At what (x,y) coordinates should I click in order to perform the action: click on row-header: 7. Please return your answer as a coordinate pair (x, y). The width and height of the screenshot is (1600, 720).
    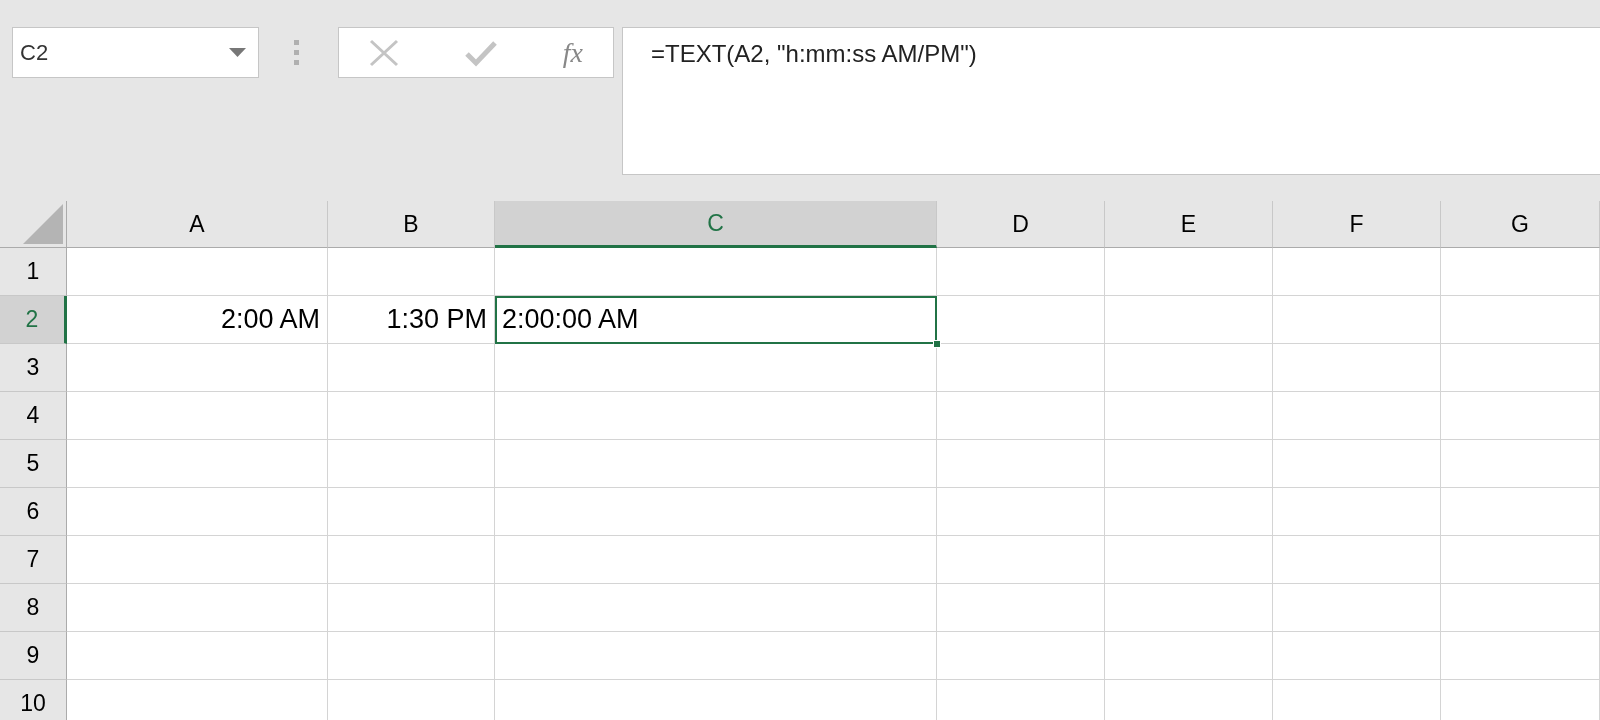
    Looking at the image, I should click on (33, 560).